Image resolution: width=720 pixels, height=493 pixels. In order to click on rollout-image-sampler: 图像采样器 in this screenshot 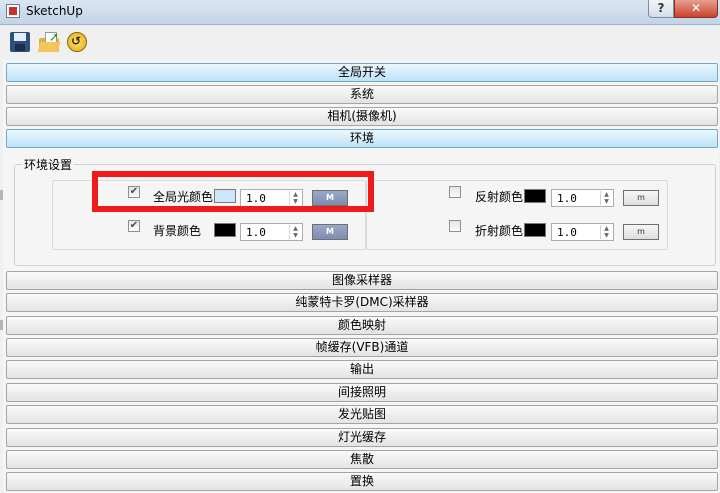, I will do `click(362, 280)`.